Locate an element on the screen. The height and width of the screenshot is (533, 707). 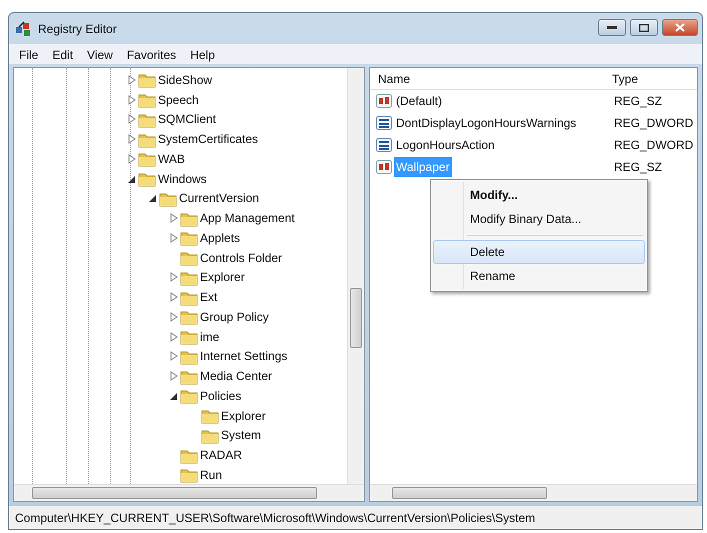
tree-item: RADAR is located at coordinates (221, 455).